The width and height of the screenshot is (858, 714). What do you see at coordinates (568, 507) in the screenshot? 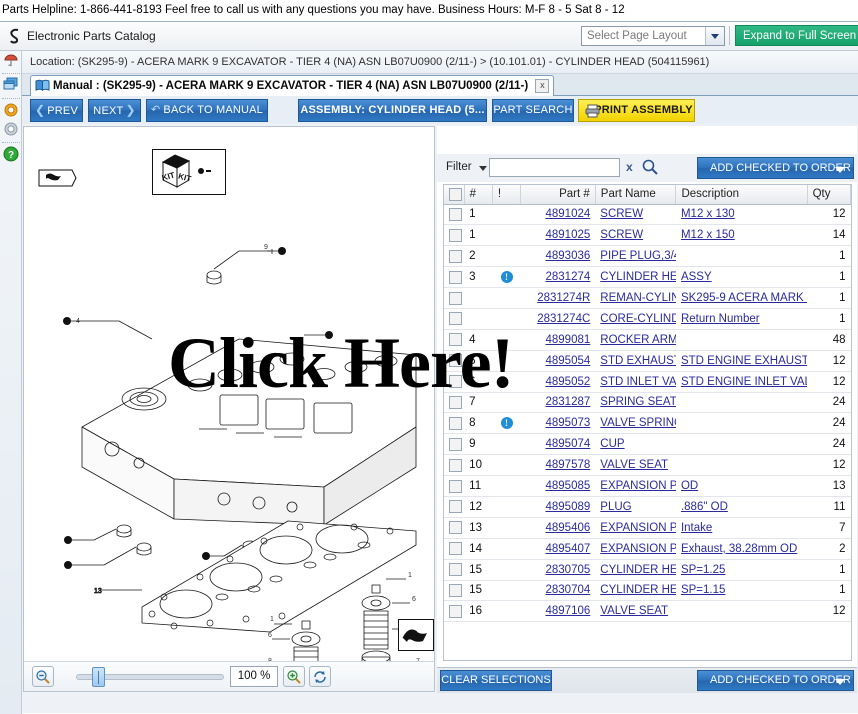
I see `part-number-link: 4895089` at bounding box center [568, 507].